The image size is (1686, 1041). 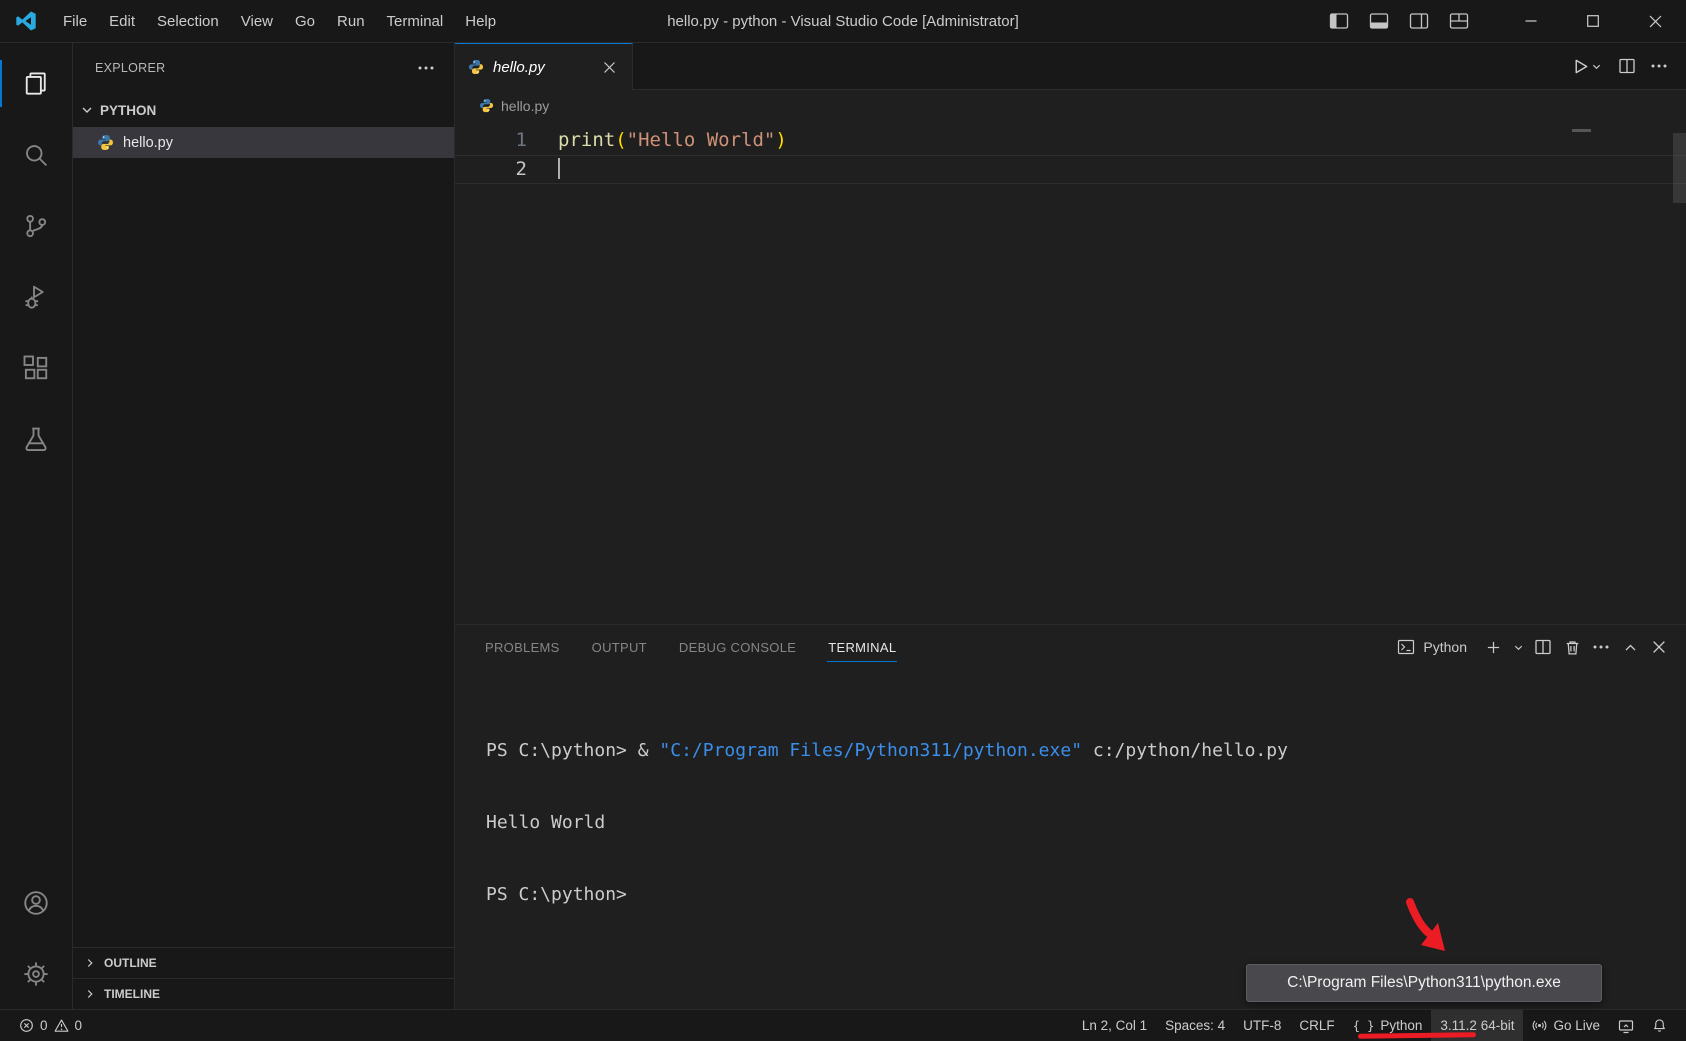 What do you see at coordinates (188, 21) in the screenshot?
I see `menu-selection: Selection` at bounding box center [188, 21].